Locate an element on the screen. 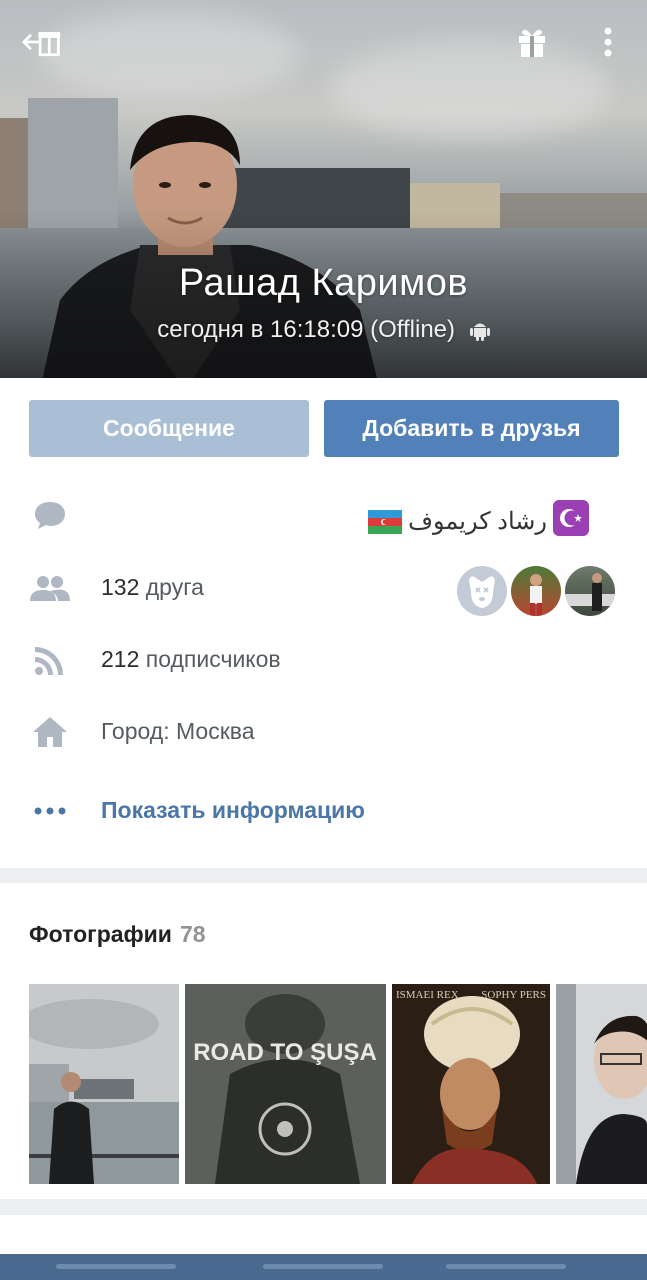  back-gift-icon is located at coordinates (41, 44).